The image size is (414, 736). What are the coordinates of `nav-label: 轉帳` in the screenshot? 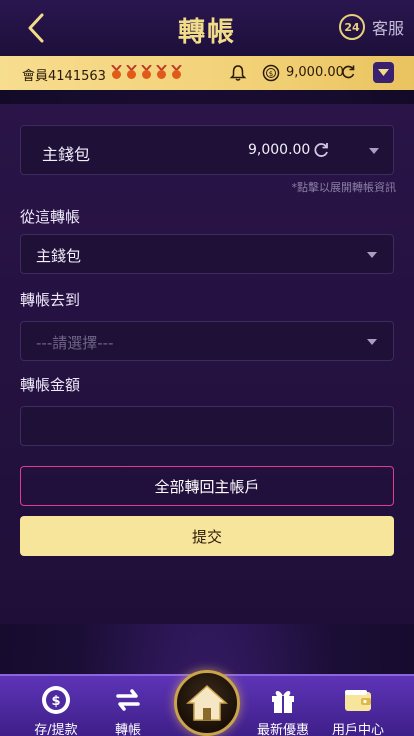 It's located at (127, 729).